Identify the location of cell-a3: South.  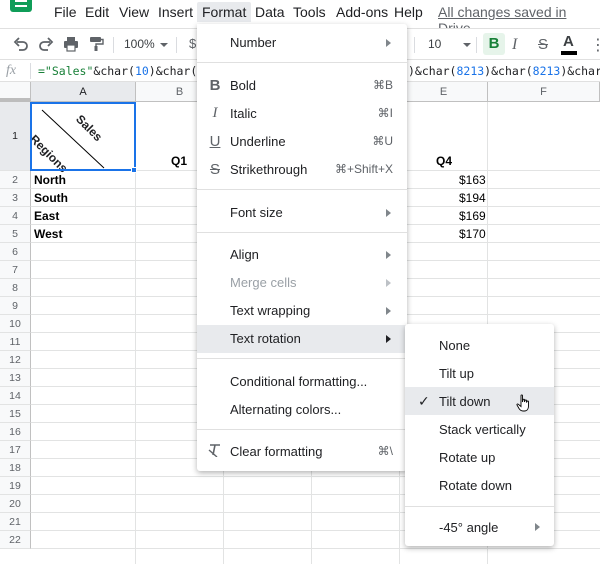
(51, 198).